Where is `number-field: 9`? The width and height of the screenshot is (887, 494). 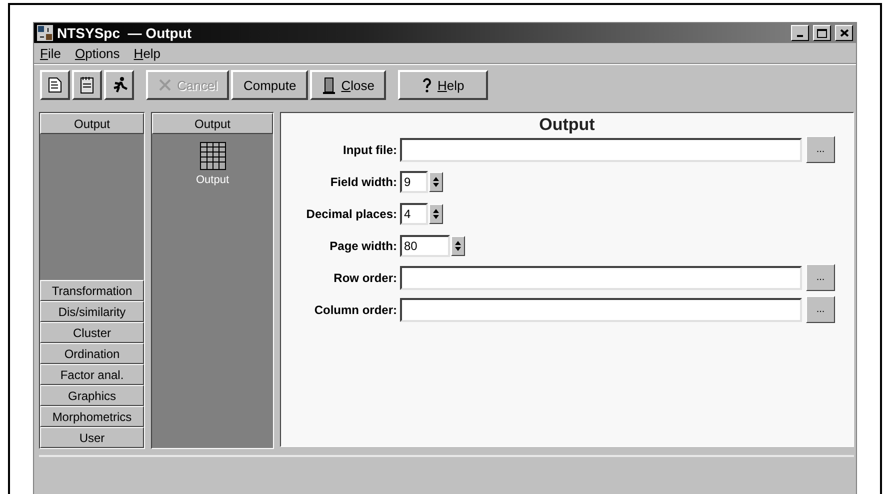 number-field: 9 is located at coordinates (414, 181).